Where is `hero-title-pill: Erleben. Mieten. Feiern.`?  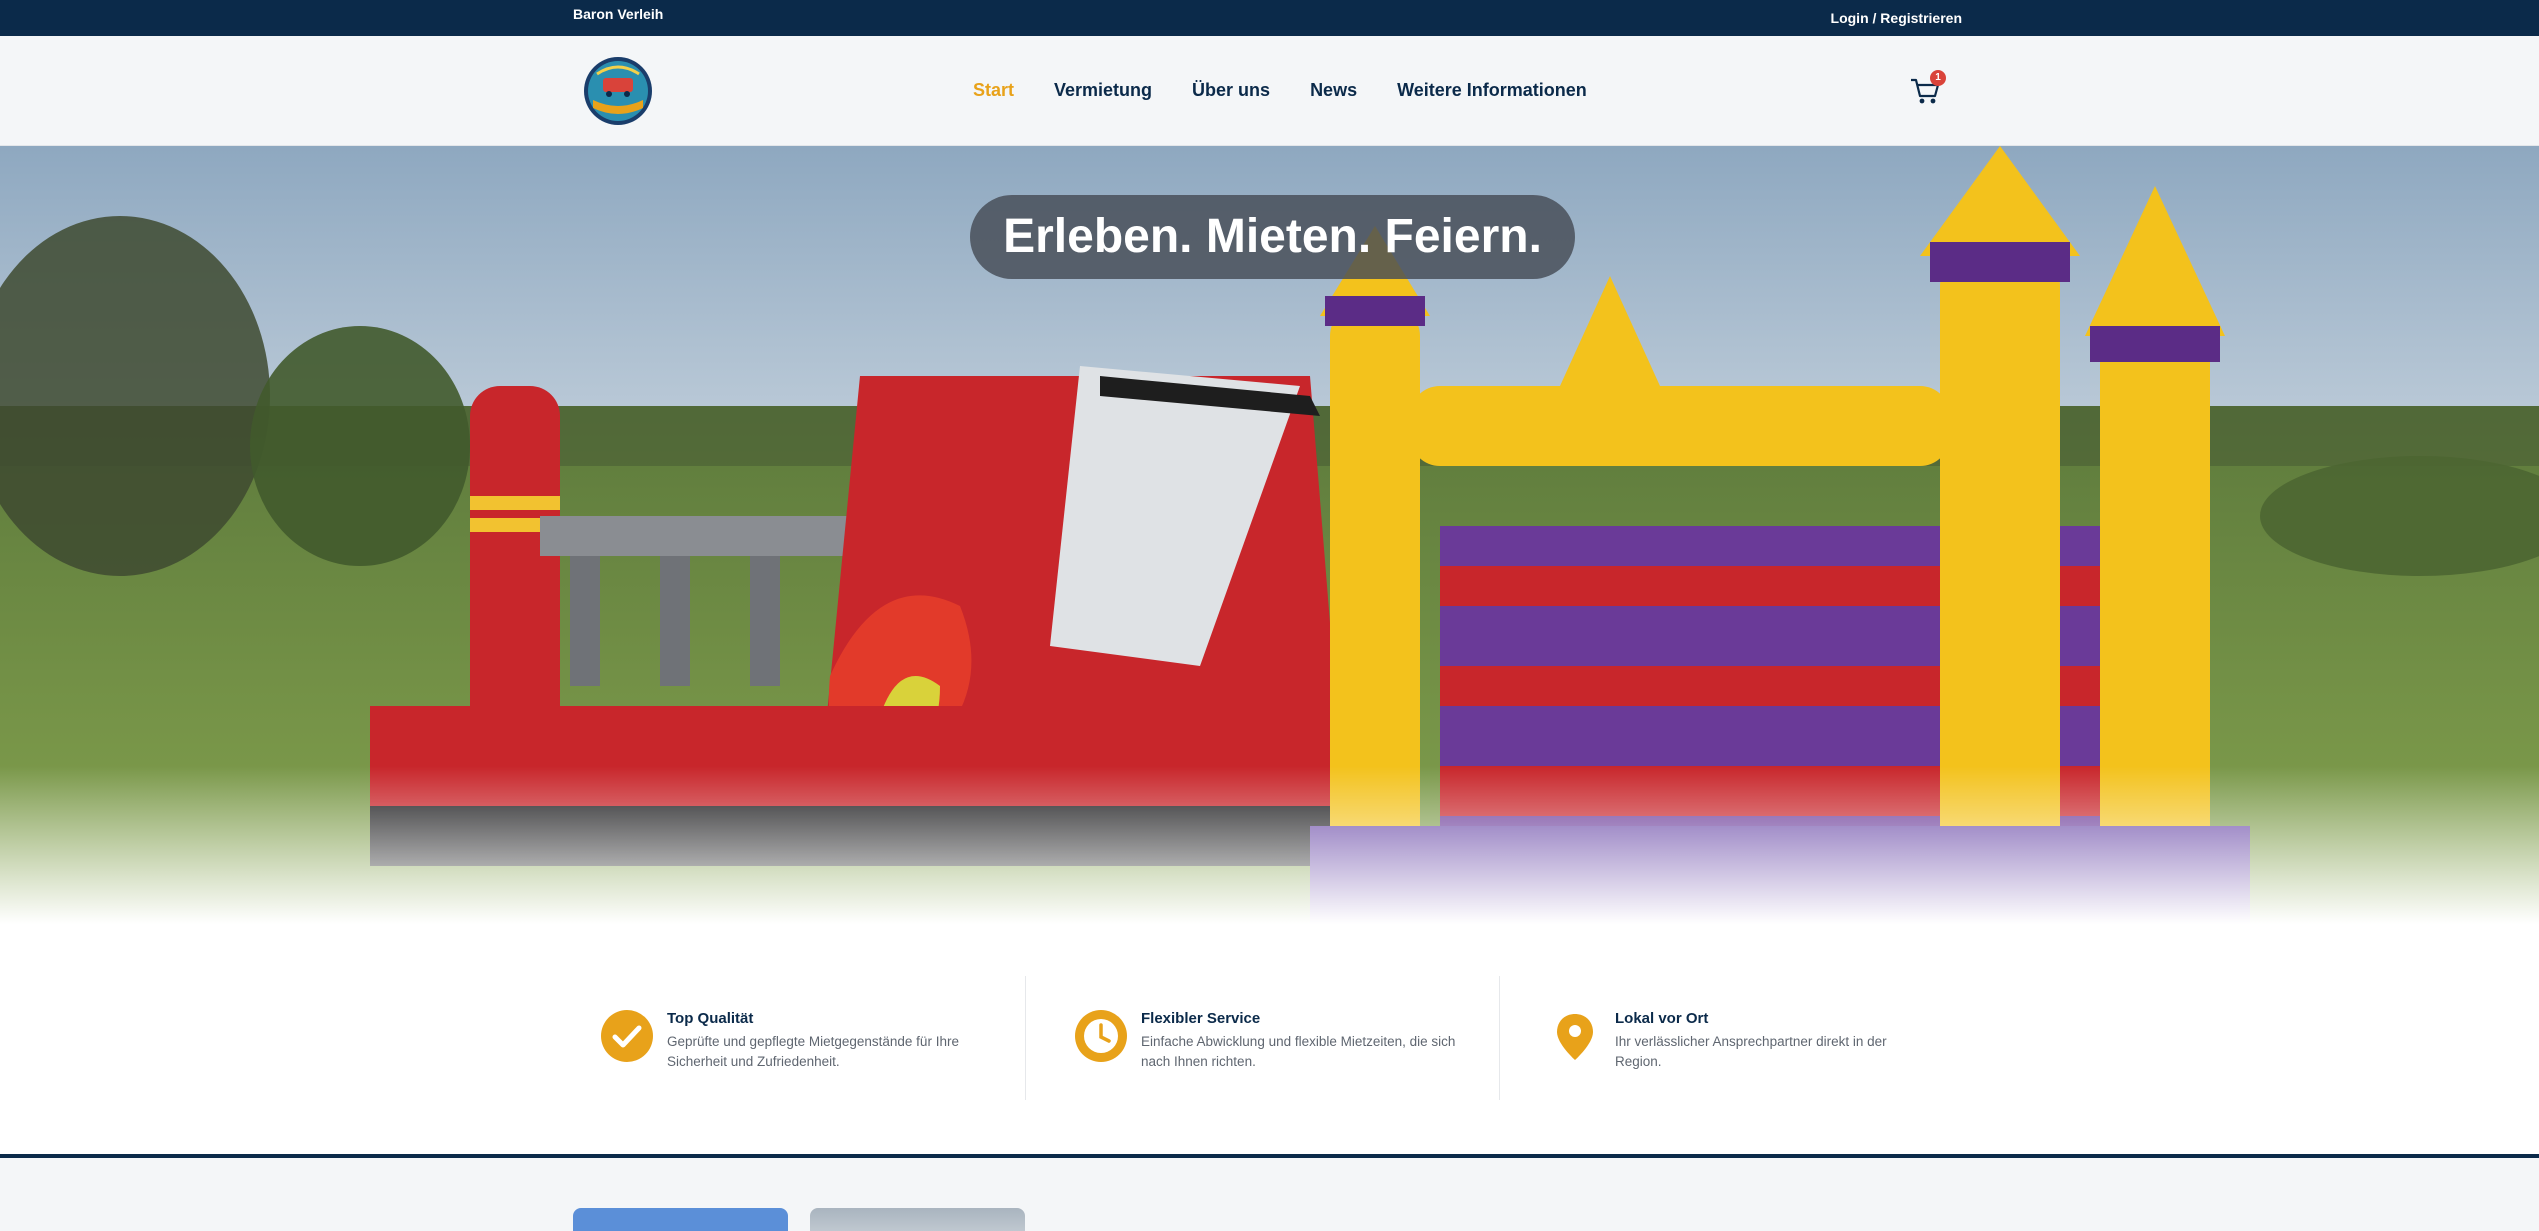 hero-title-pill: Erleben. Mieten. Feiern. is located at coordinates (1272, 237).